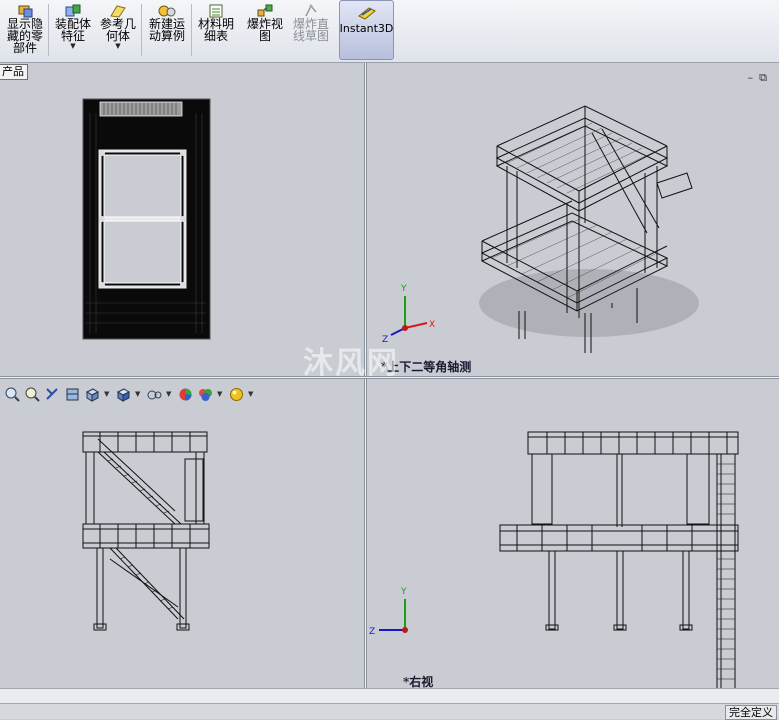  I want to click on tb-label: 爆炸视 图, so click(264, 30).